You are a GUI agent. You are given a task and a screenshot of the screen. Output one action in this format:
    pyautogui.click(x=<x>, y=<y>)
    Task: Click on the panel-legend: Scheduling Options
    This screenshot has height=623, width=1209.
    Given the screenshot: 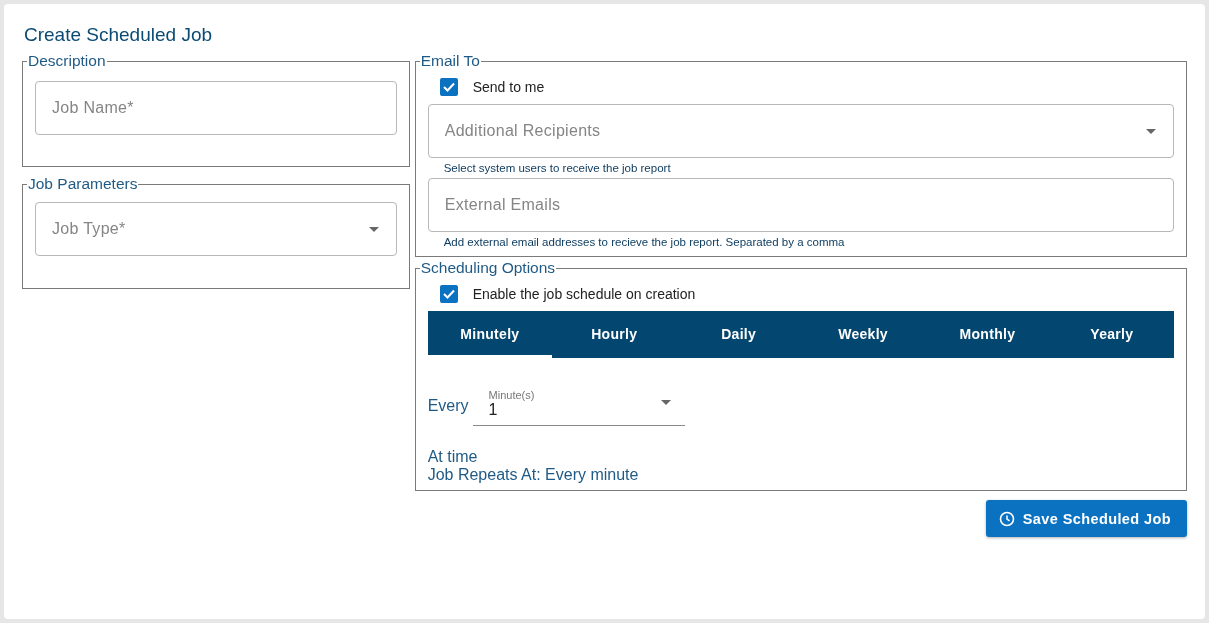 What is the action you would take?
    pyautogui.click(x=488, y=268)
    